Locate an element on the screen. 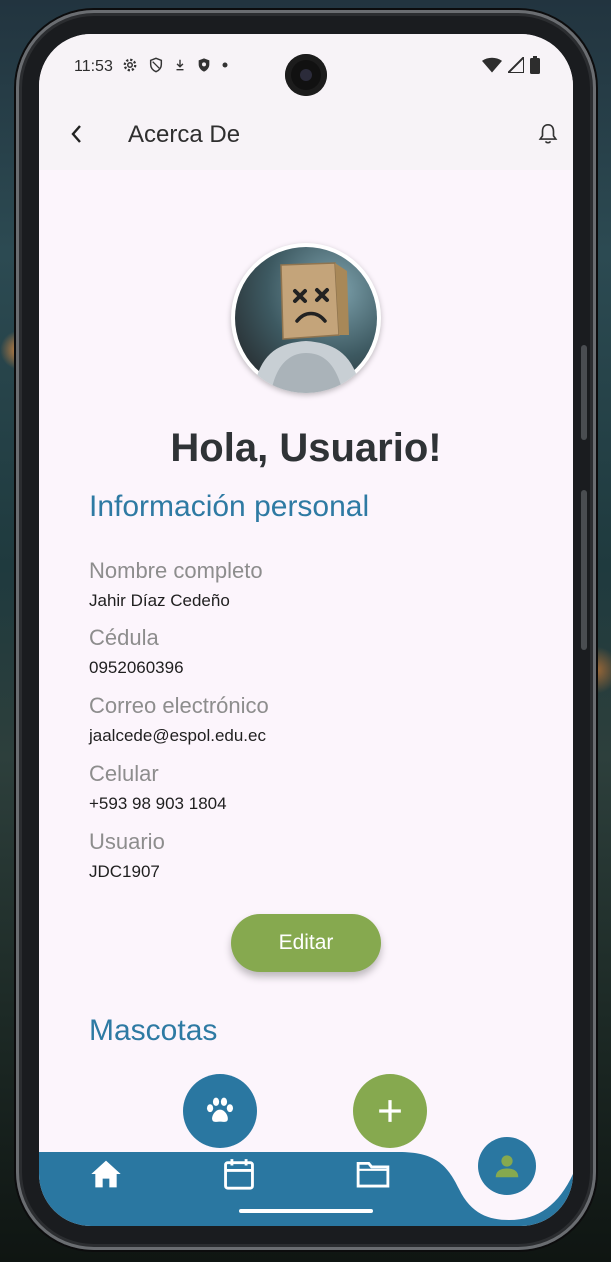  field-label-id-number: Cédula is located at coordinates (124, 637).